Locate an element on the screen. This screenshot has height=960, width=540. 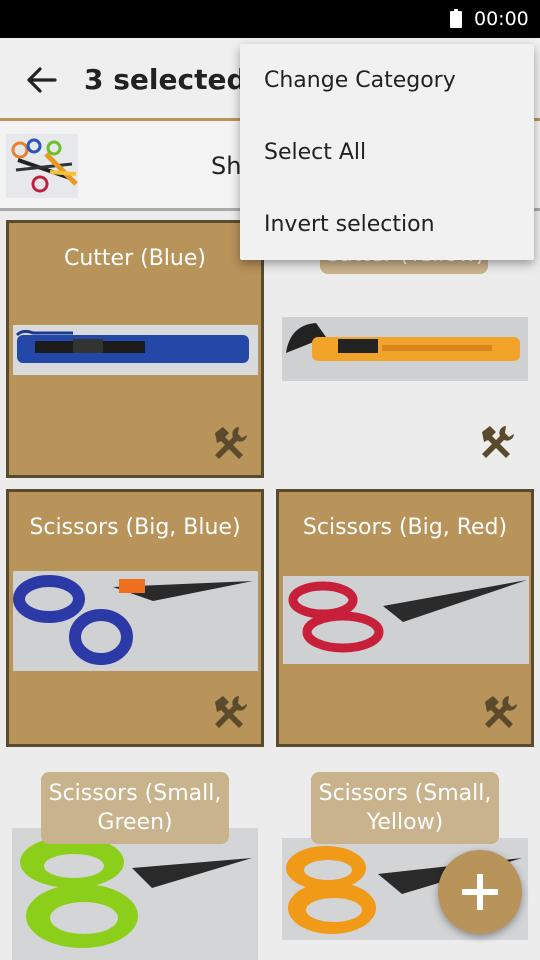
grid-item-scissors-big-blue: Scissors (Big, Blue) is located at coordinates (135, 618).